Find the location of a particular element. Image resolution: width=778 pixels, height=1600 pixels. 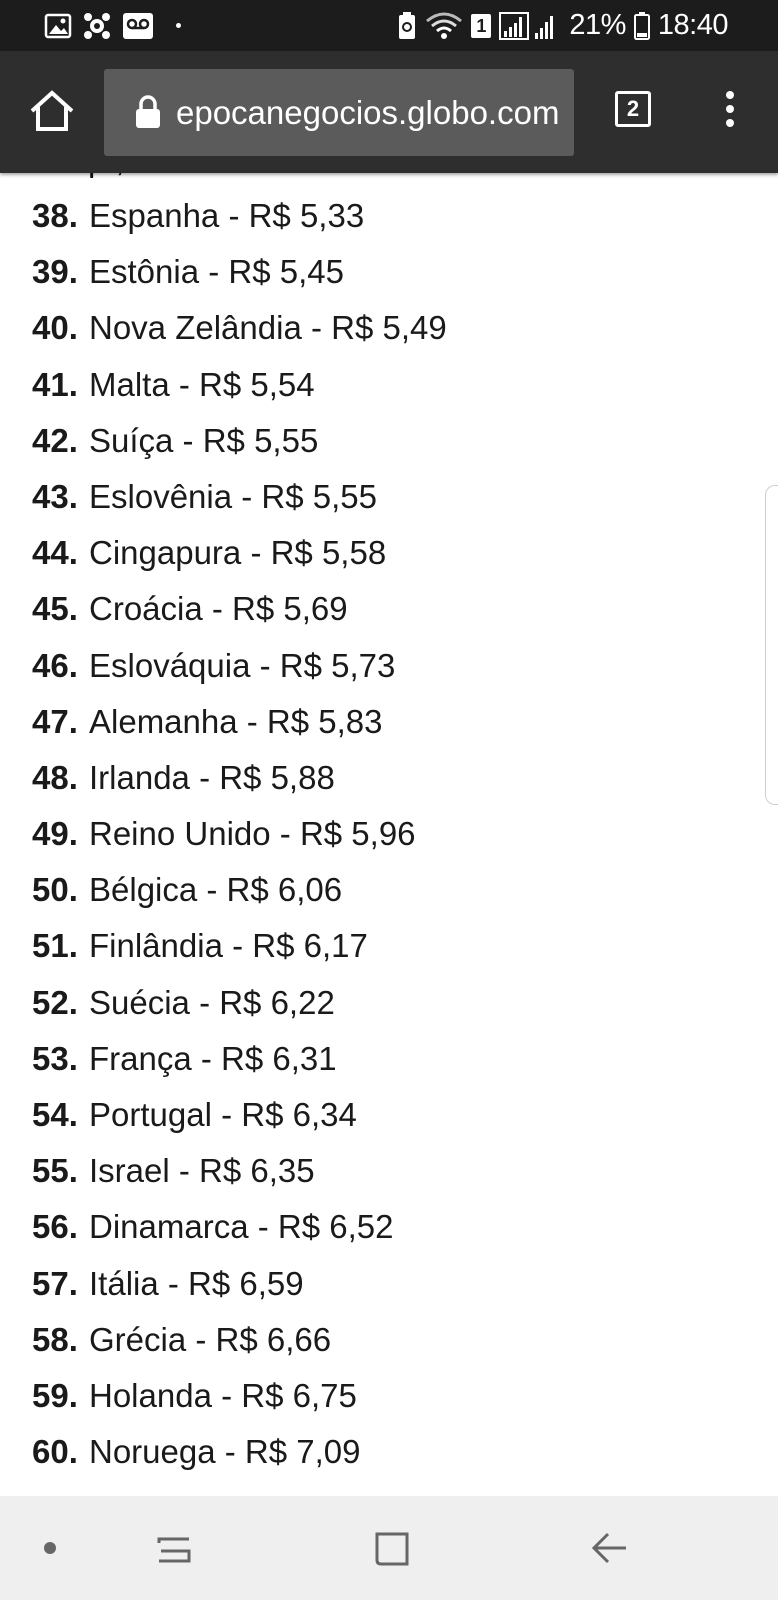

list-item: 46. Eslováquia - R$ 5,73 is located at coordinates (239, 674).